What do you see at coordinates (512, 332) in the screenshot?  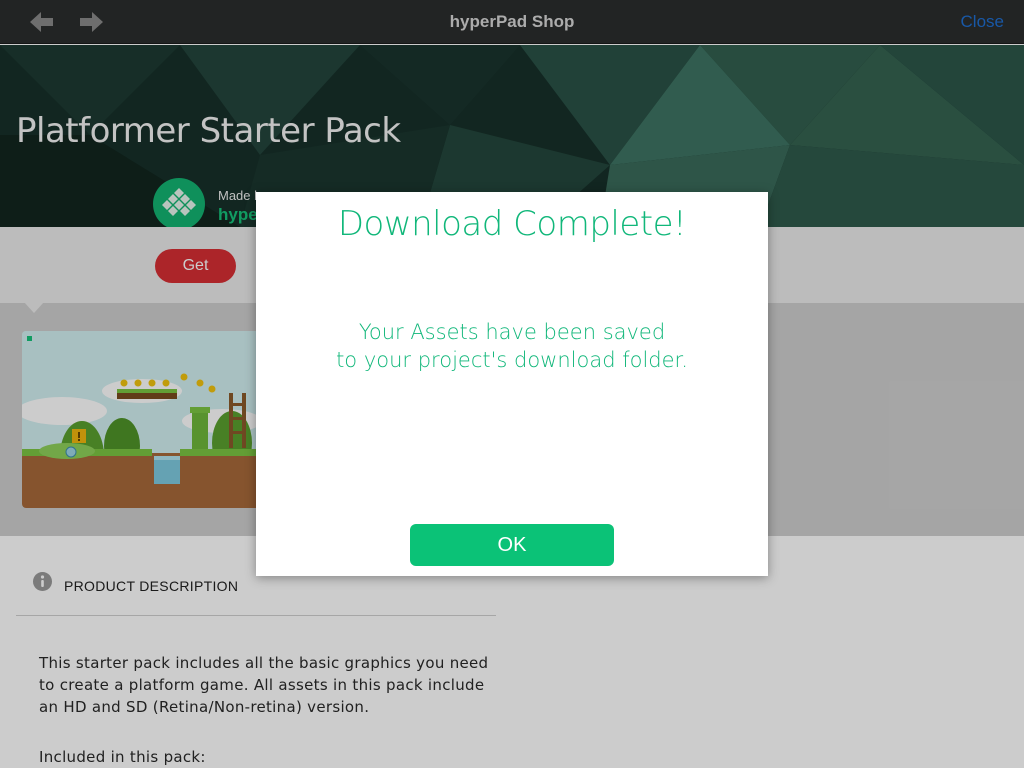 I see `dialog-message-line-1: Your Assets have been saved` at bounding box center [512, 332].